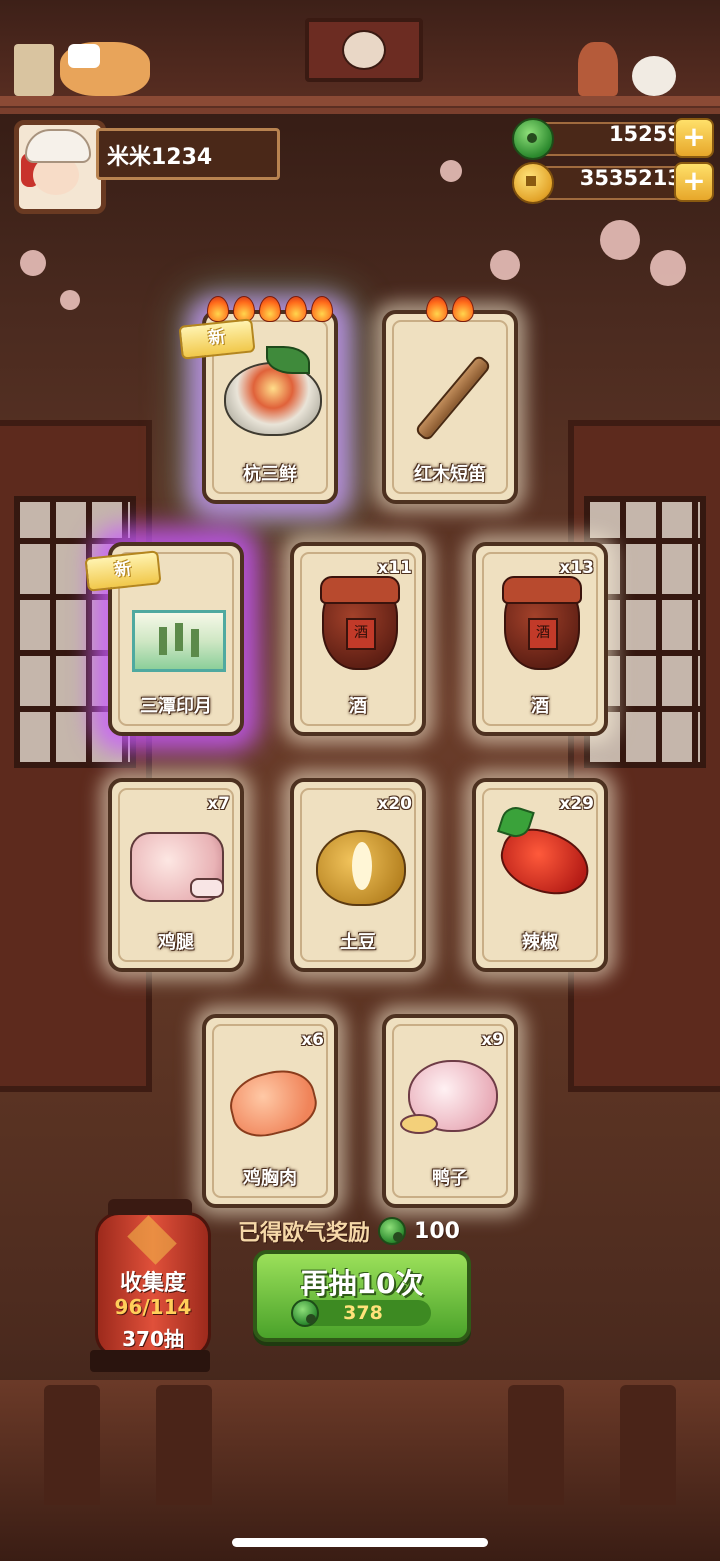  I want to click on reward-card: x7 鸡腿, so click(176, 875).